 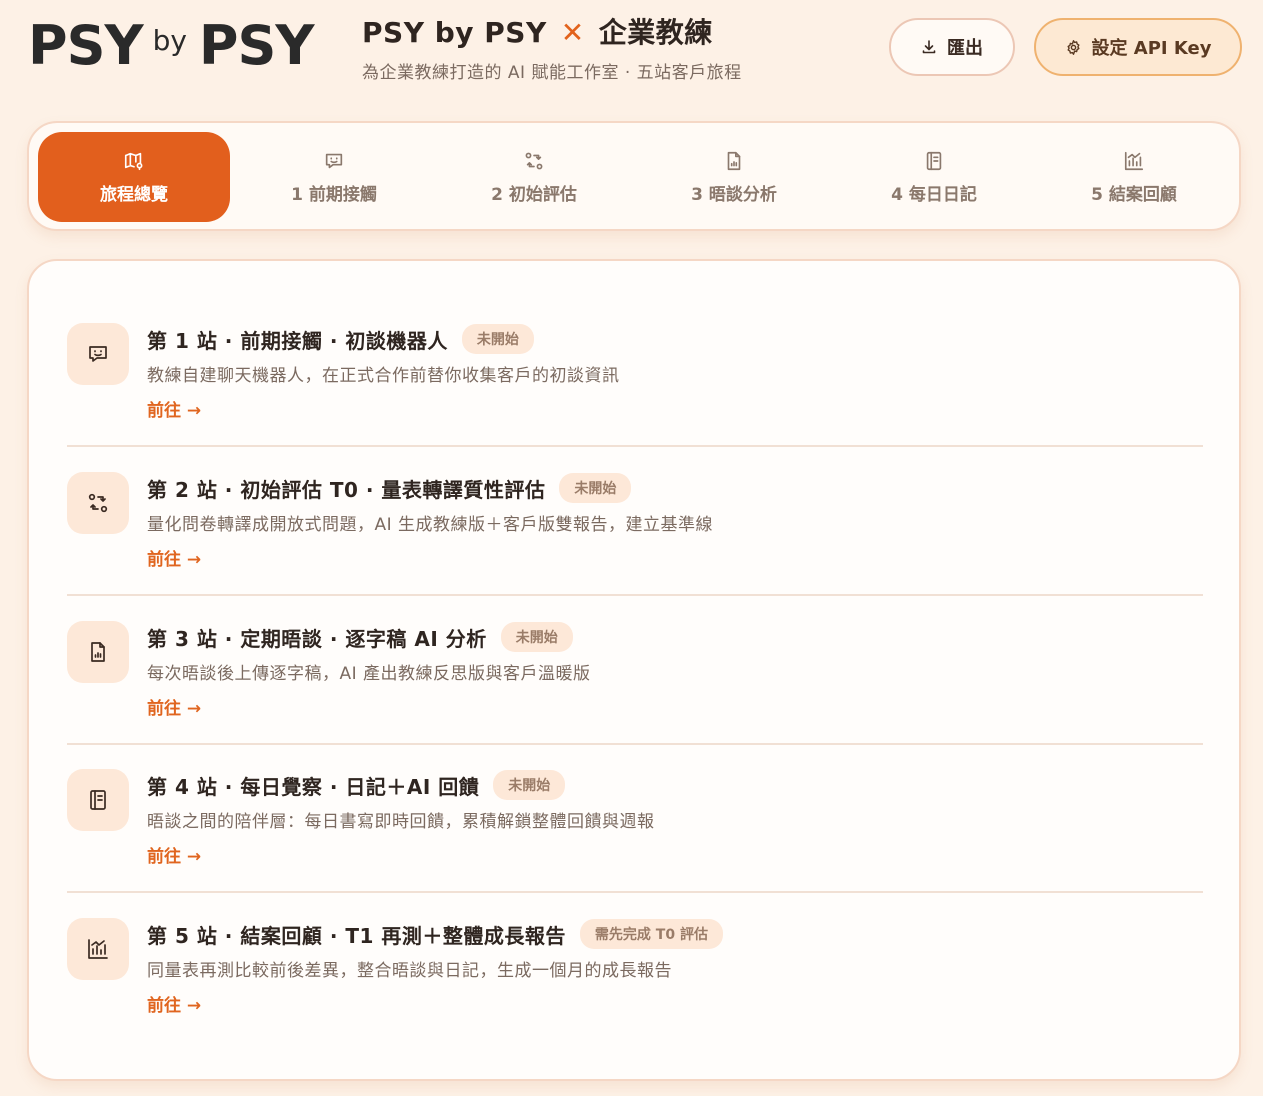 I want to click on tab-label: 1 前期接觸, so click(x=334, y=194).